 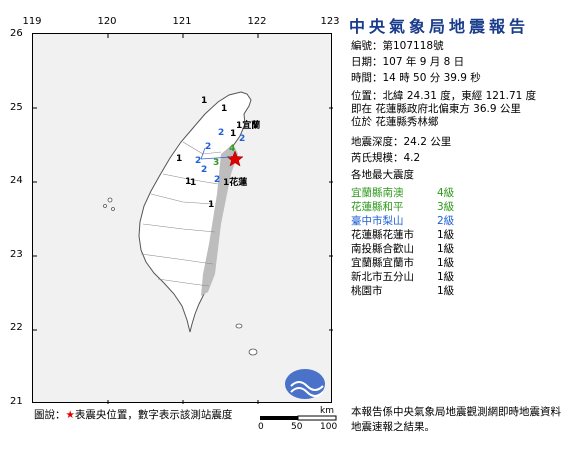 I want to click on intensity-location: 南投縣合歡山, so click(x=382, y=249).